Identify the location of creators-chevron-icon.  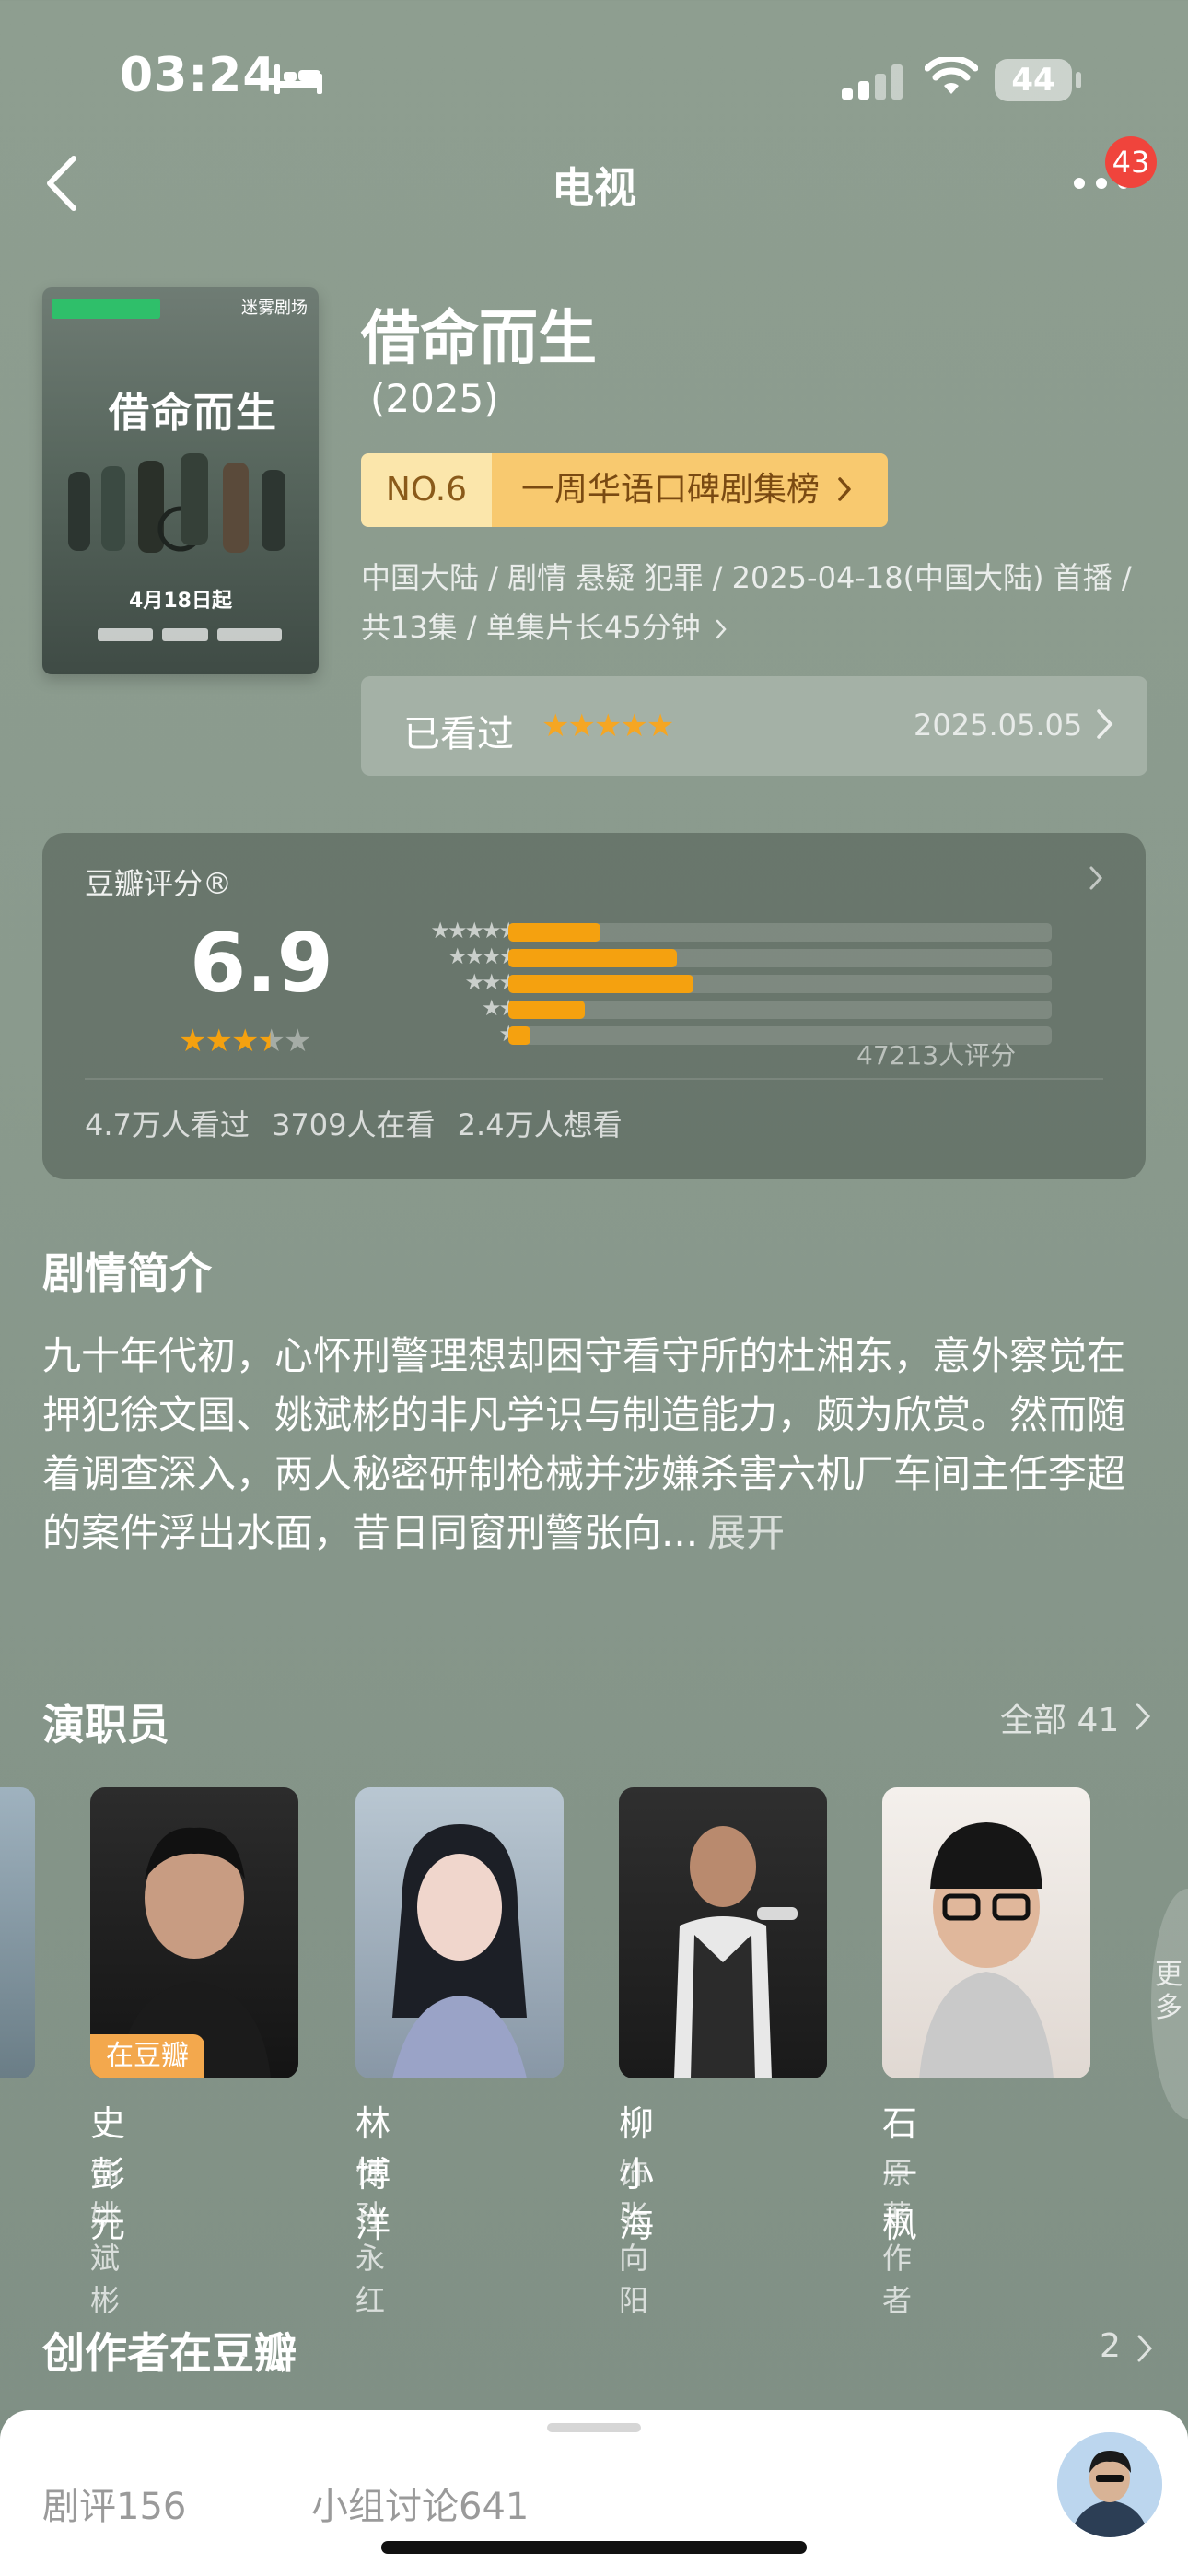
(1144, 2348).